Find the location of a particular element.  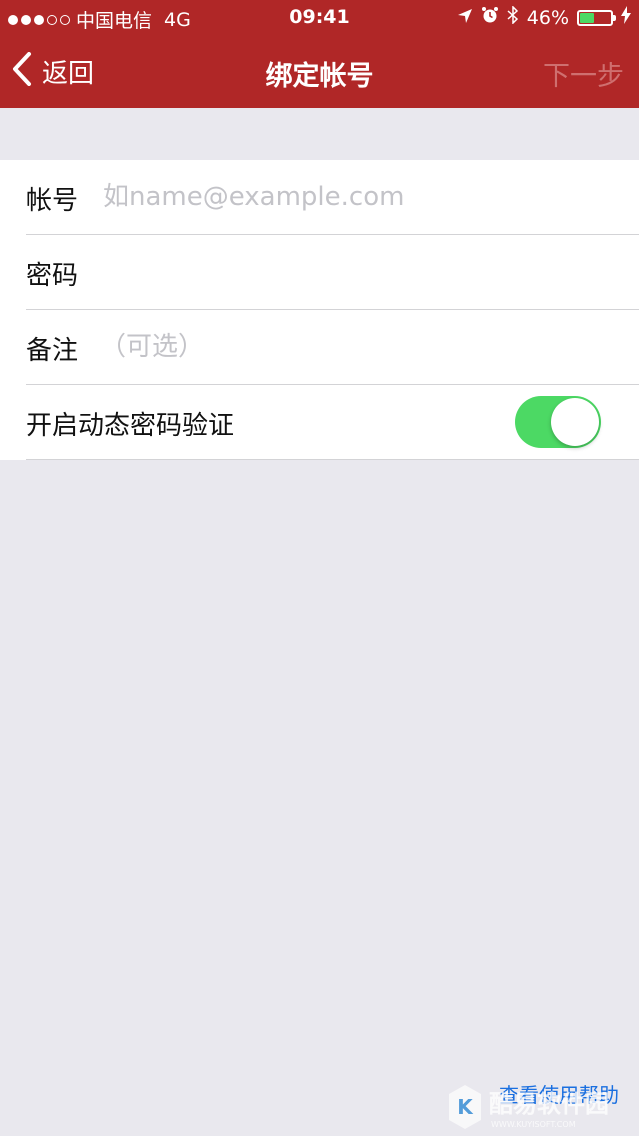

note-row: 备注 is located at coordinates (319, 347).